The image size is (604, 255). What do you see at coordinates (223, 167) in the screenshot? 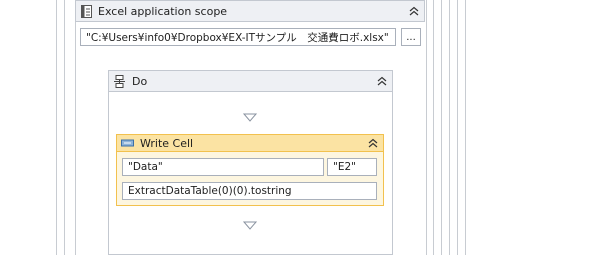
I see `sheet-name-input: "Data"` at bounding box center [223, 167].